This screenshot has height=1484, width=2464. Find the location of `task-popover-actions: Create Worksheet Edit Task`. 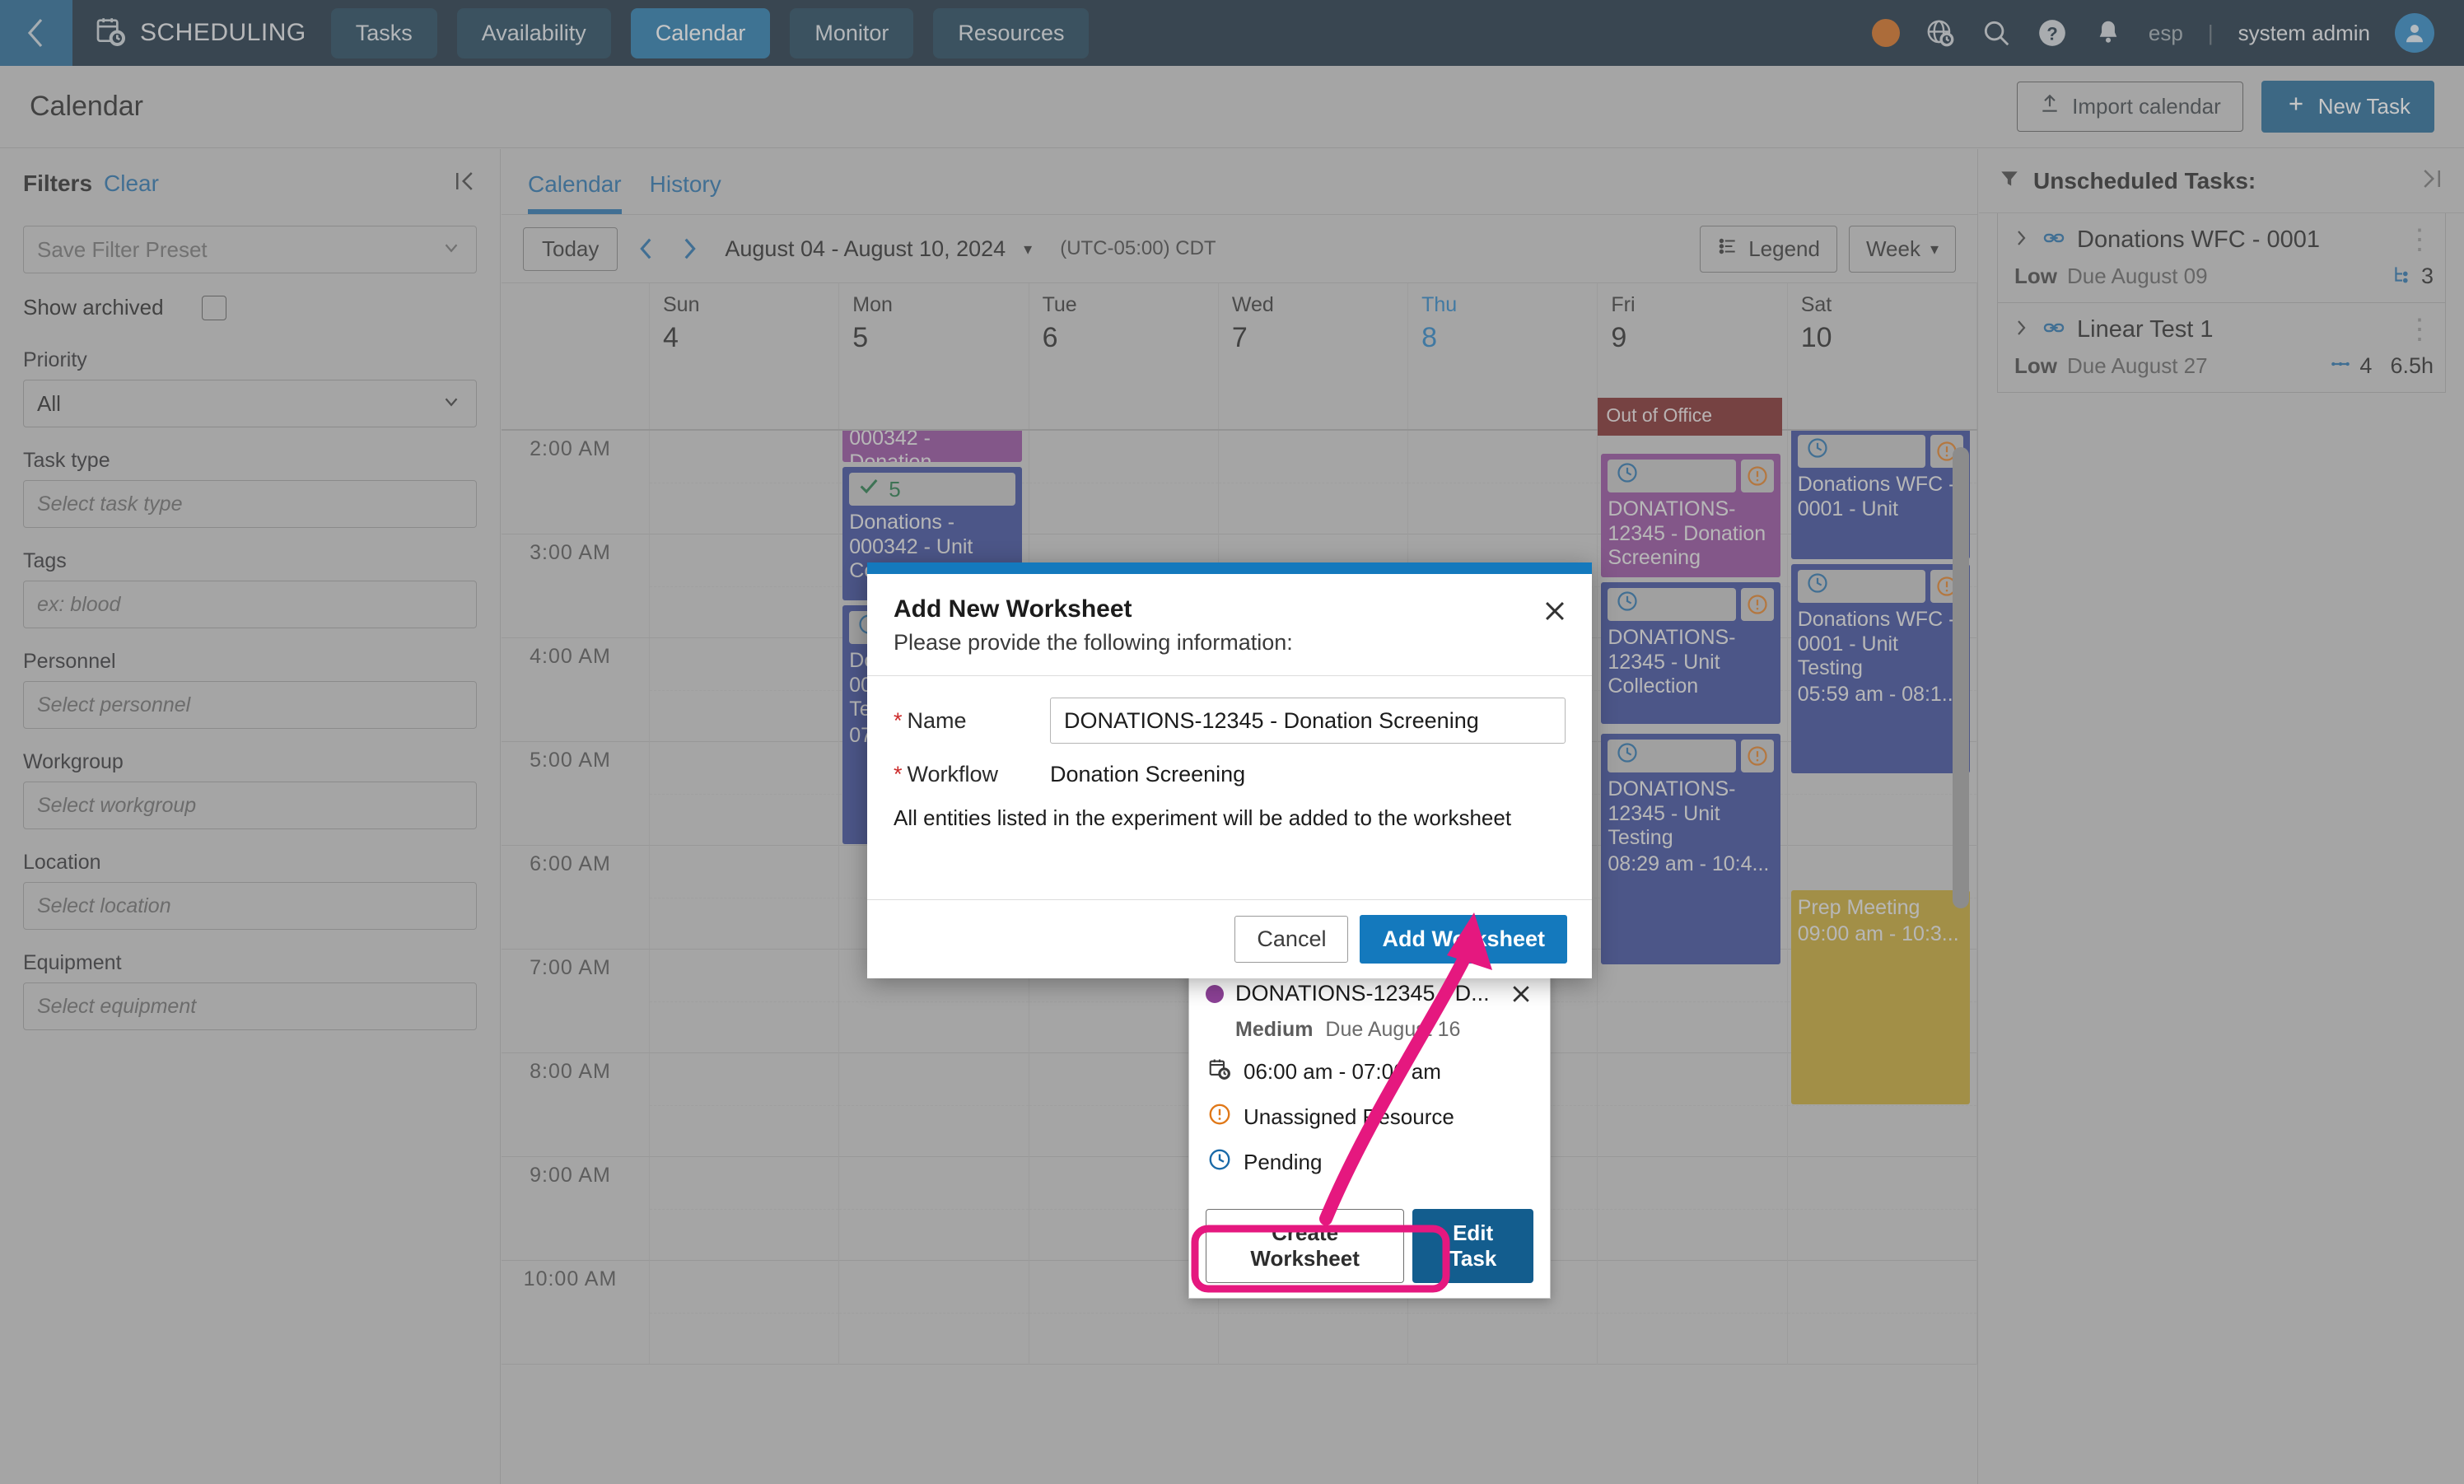

task-popover-actions: Create Worksheet Edit Task is located at coordinates (1369, 1246).